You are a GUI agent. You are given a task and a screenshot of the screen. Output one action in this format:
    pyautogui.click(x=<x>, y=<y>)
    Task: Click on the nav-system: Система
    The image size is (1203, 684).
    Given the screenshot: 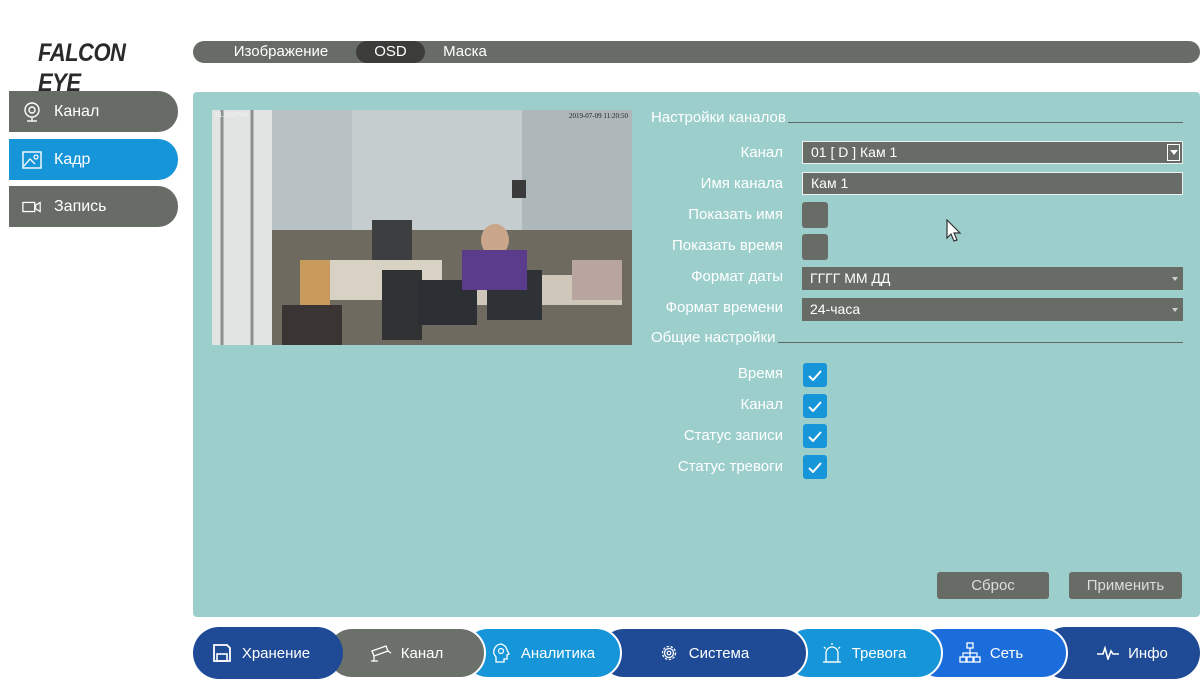 What is the action you would take?
    pyautogui.click(x=703, y=653)
    